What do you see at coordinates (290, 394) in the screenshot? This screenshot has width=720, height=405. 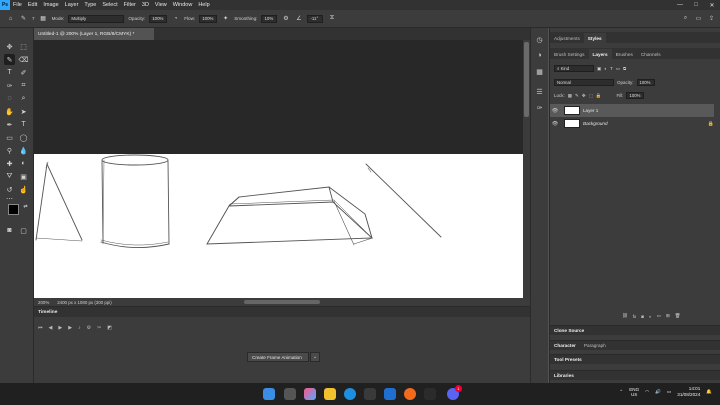 I see `task-view-icon` at bounding box center [290, 394].